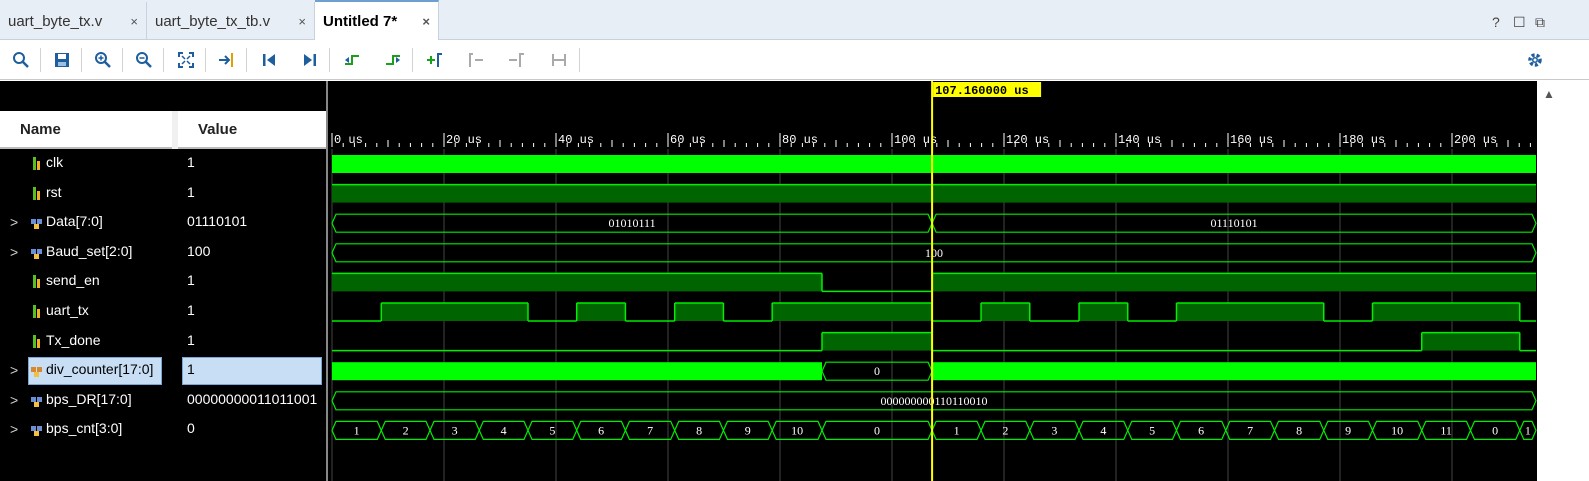  What do you see at coordinates (163, 401) in the screenshot?
I see `signal-row: > bps_DR[17:0] 00000000011011001` at bounding box center [163, 401].